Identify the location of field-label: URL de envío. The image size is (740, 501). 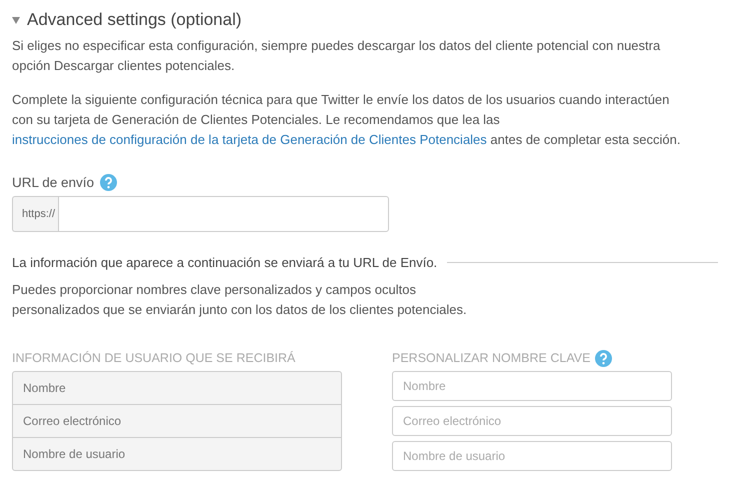
(53, 182).